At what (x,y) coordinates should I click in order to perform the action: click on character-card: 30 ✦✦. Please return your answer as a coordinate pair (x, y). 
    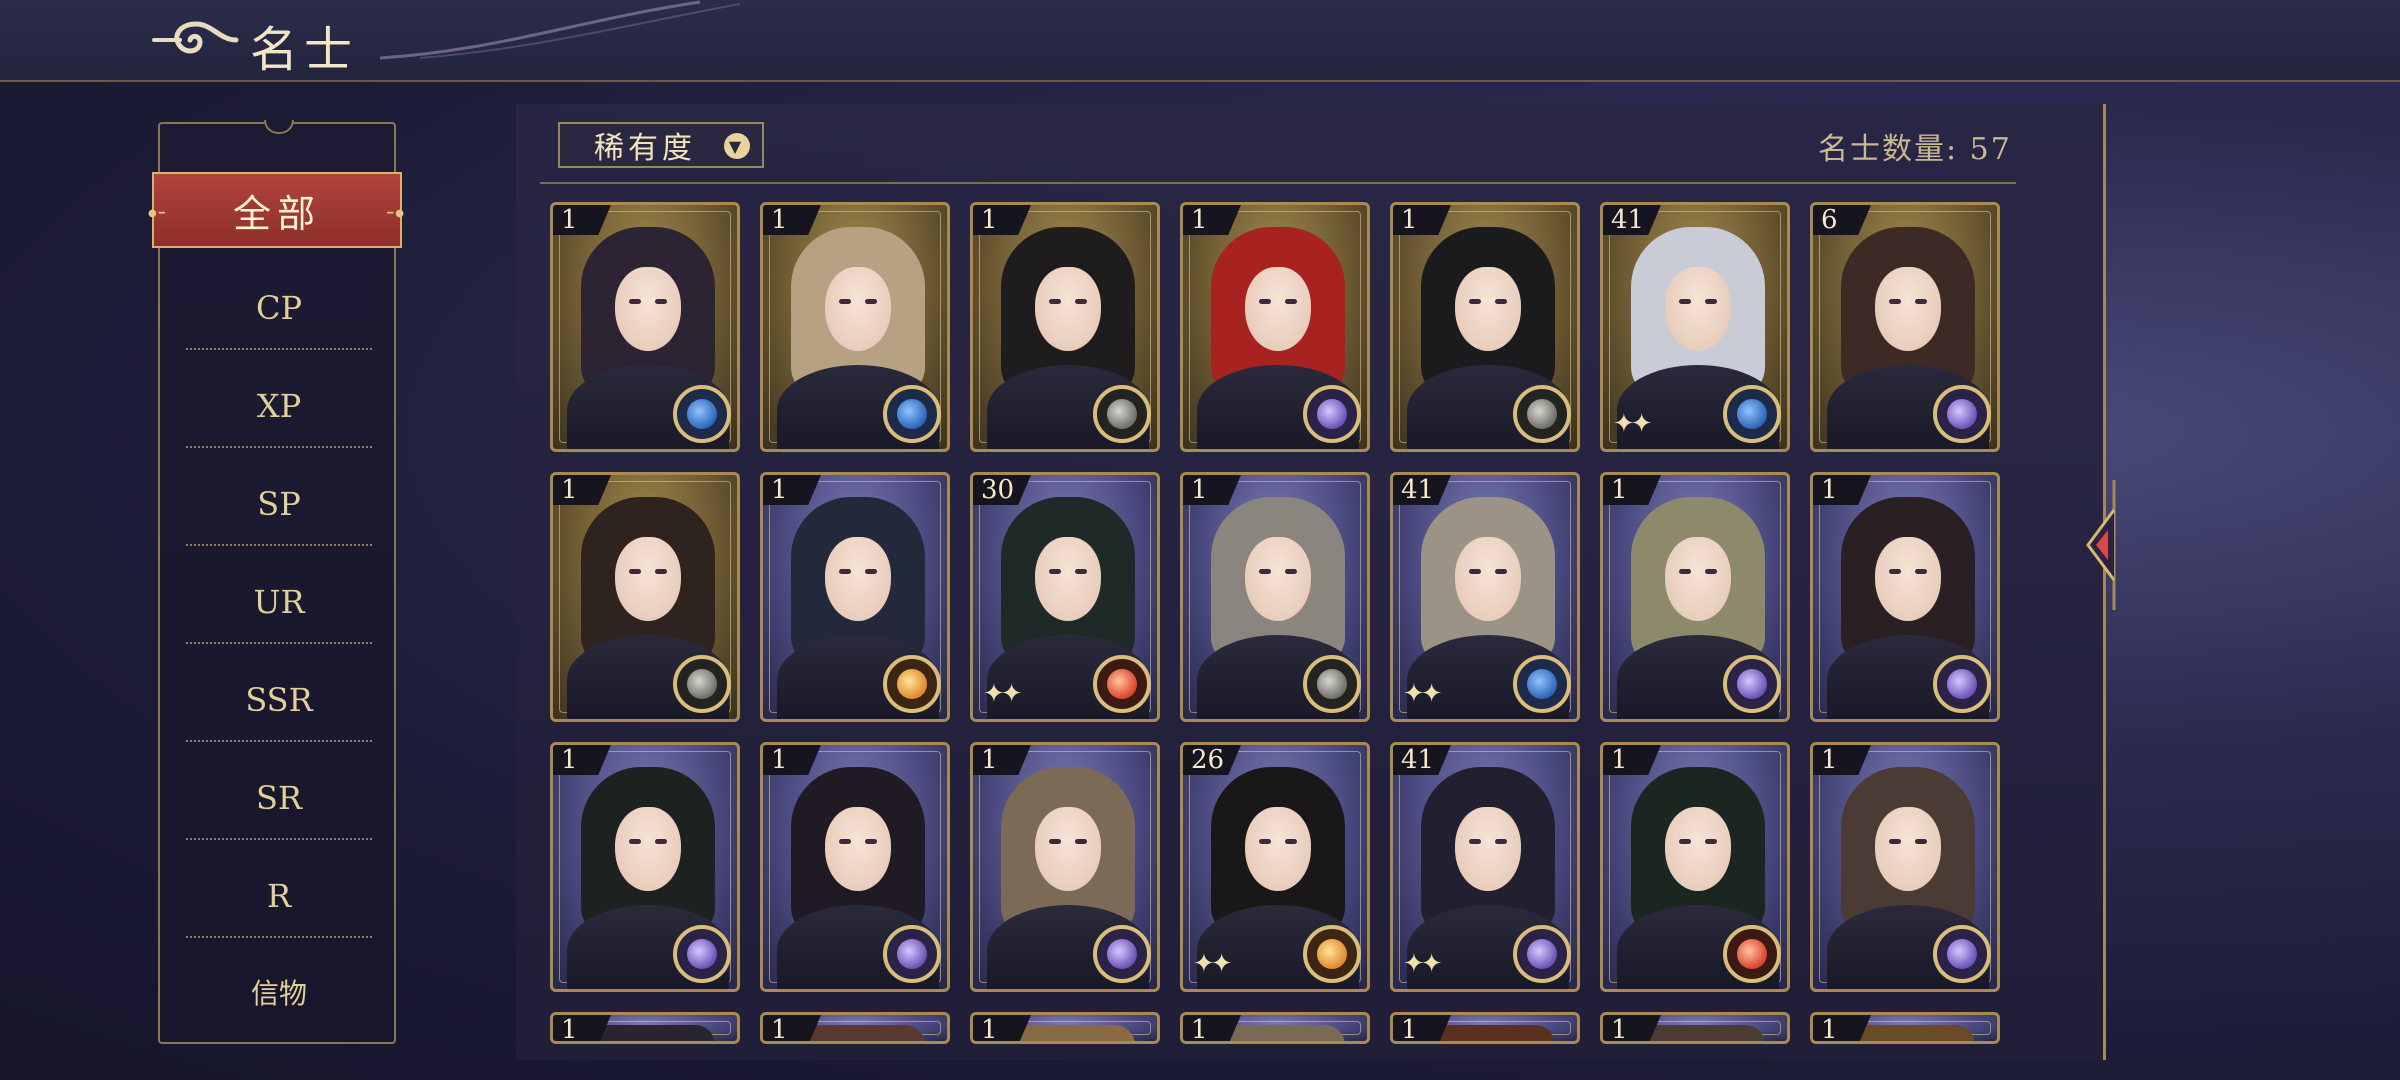
    Looking at the image, I should click on (1065, 597).